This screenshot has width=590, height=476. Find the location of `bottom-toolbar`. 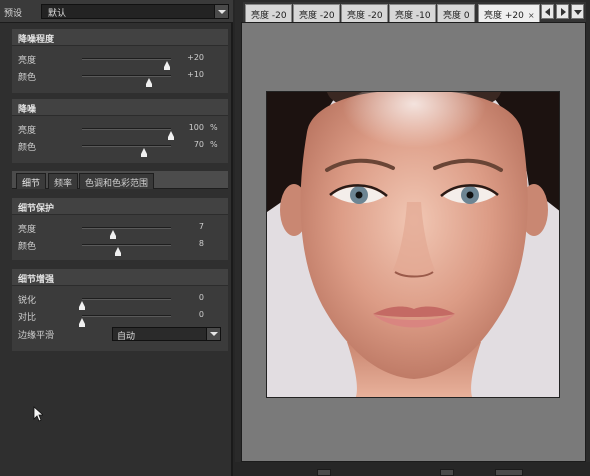

bottom-toolbar is located at coordinates (412, 469).